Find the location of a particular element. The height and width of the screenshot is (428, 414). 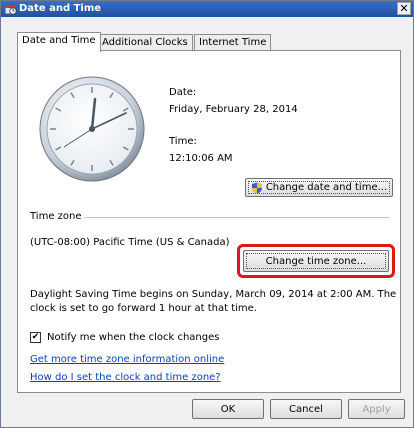

more-time-zone-info-link: Get more time zone information online is located at coordinates (127, 359).